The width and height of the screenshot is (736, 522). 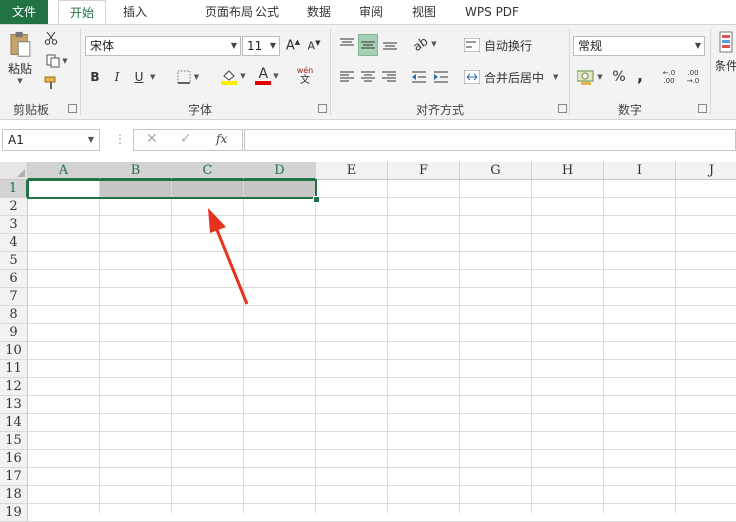 I want to click on align-top-icon, so click(x=347, y=42).